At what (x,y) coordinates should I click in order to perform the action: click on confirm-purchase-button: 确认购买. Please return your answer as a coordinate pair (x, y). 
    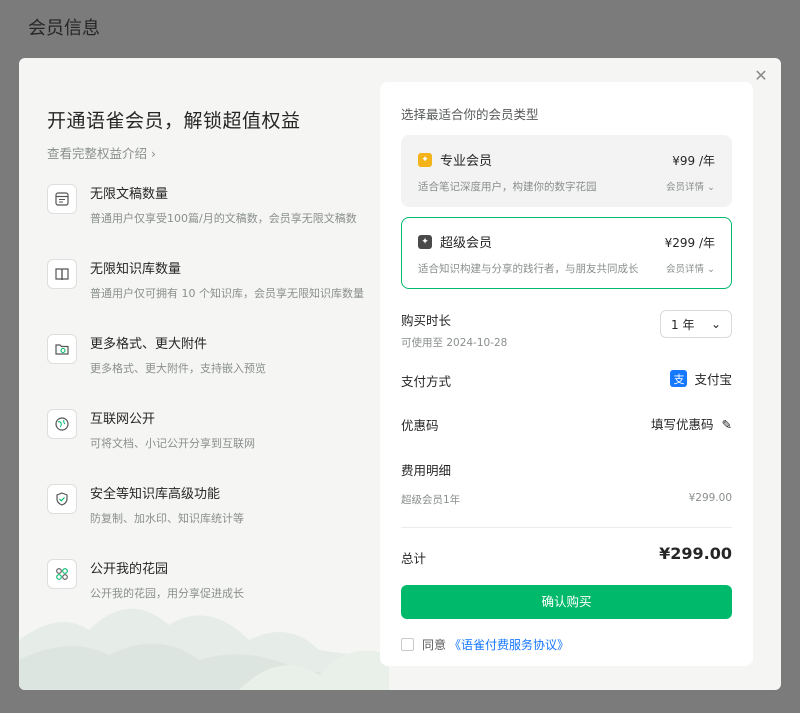
    Looking at the image, I should click on (566, 602).